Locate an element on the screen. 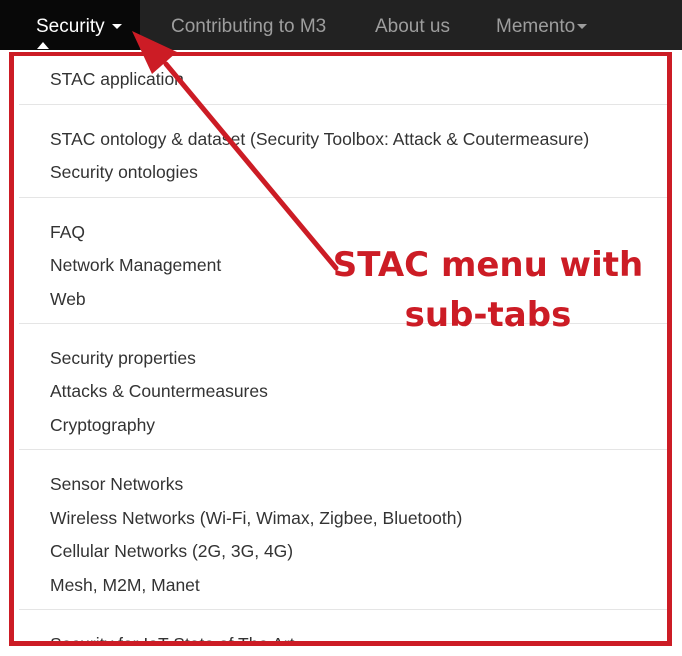 This screenshot has height=656, width=682. menu-item-web: Web is located at coordinates (68, 299).